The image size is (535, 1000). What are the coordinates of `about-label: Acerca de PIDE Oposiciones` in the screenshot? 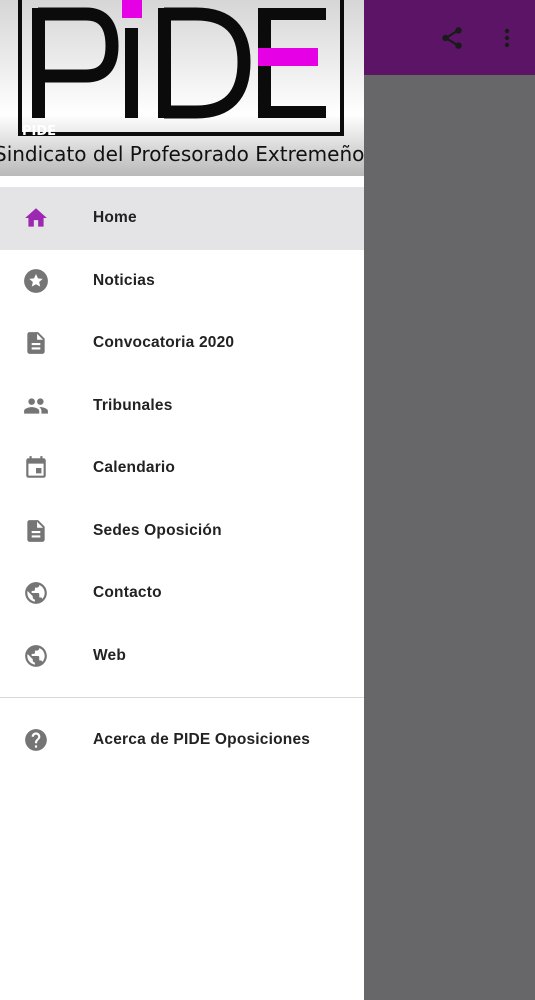 It's located at (202, 739).